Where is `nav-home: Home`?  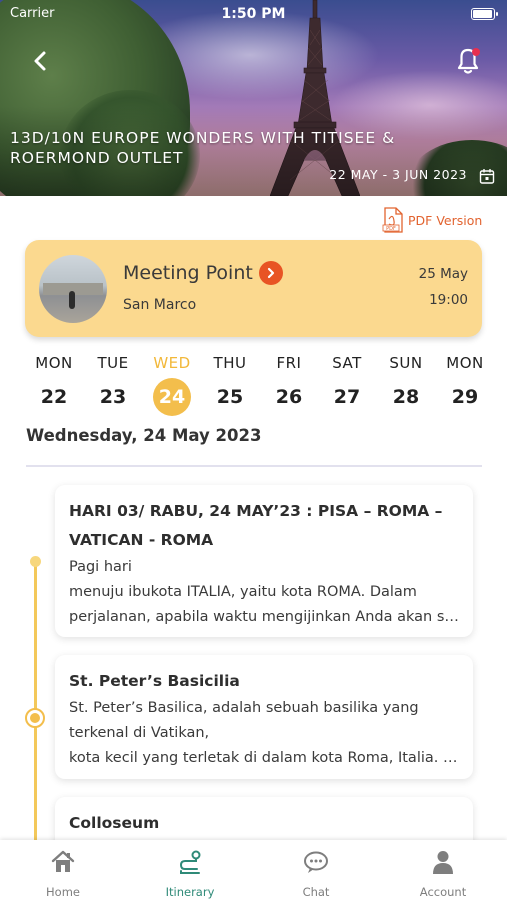 nav-home: Home is located at coordinates (63, 870).